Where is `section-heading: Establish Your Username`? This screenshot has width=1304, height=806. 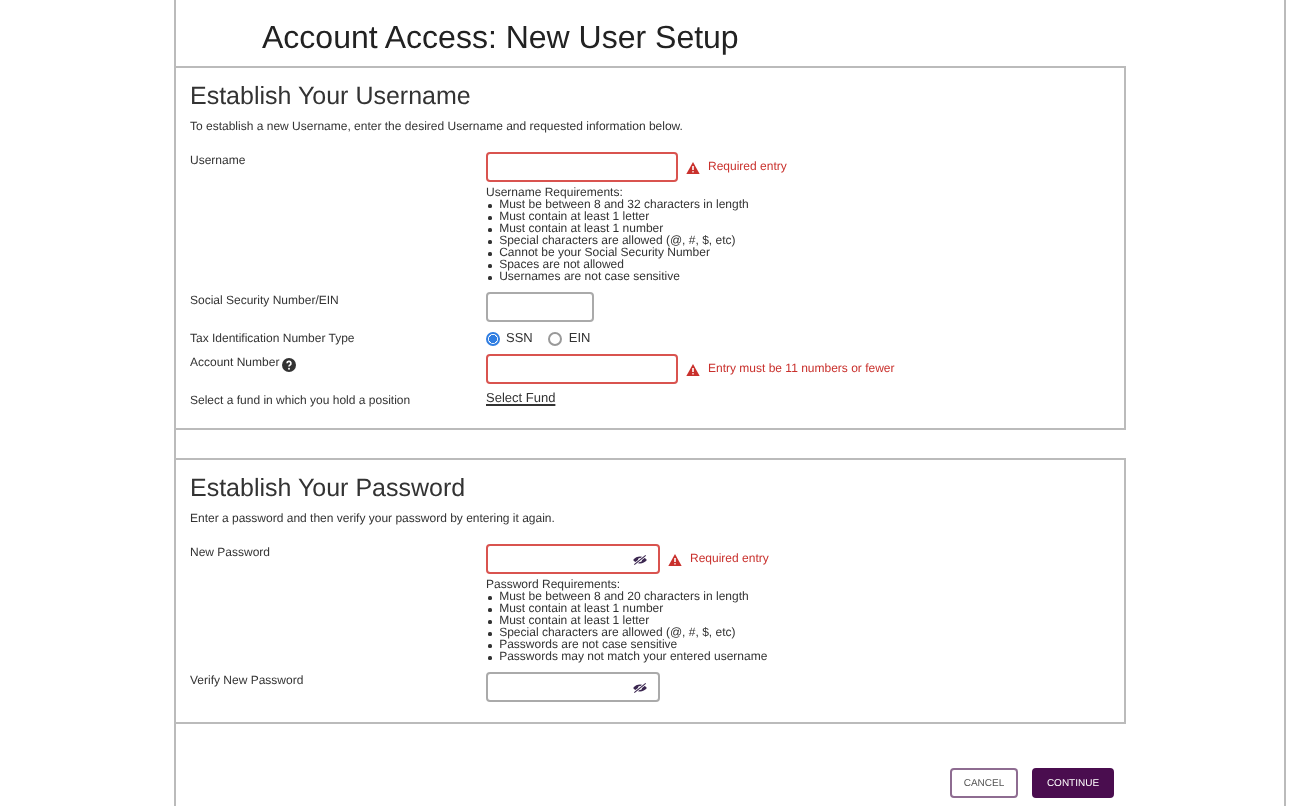
section-heading: Establish Your Username is located at coordinates (331, 96).